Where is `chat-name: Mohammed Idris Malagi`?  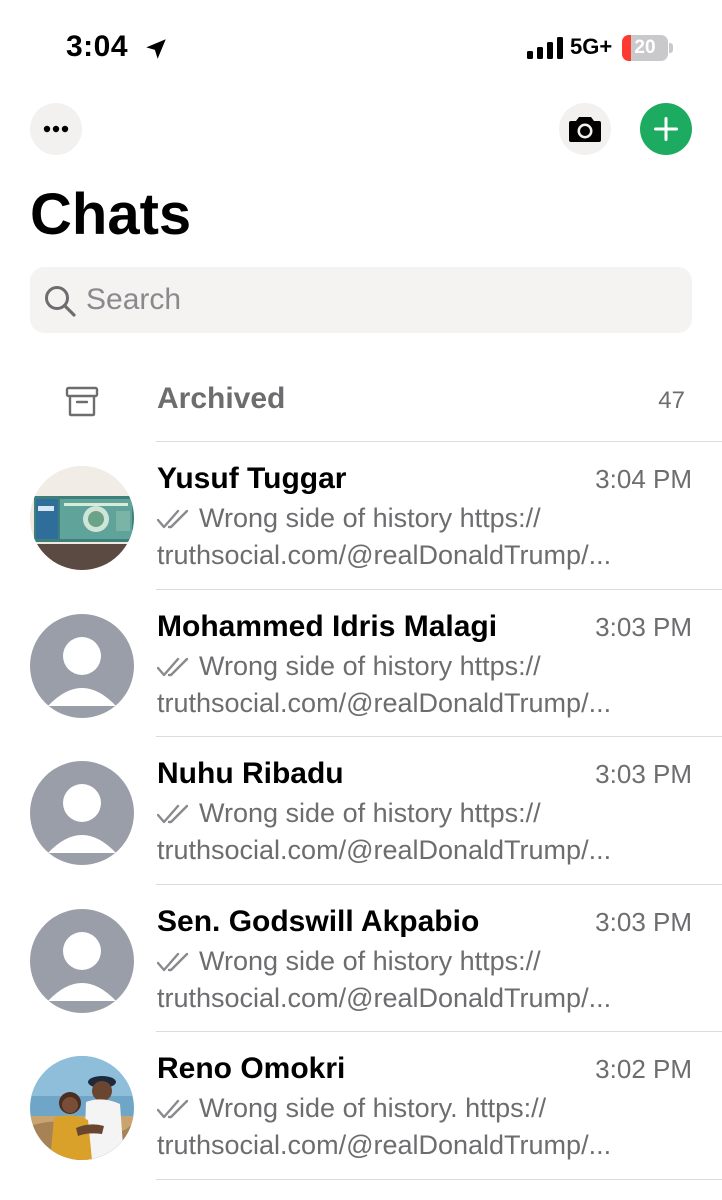 chat-name: Mohammed Idris Malagi is located at coordinates (327, 626).